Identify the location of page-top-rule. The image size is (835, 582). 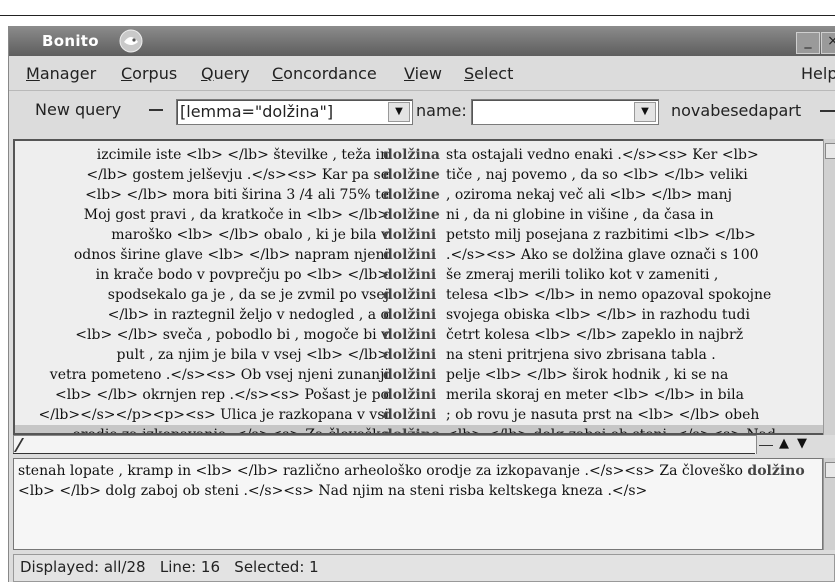
(417, 15).